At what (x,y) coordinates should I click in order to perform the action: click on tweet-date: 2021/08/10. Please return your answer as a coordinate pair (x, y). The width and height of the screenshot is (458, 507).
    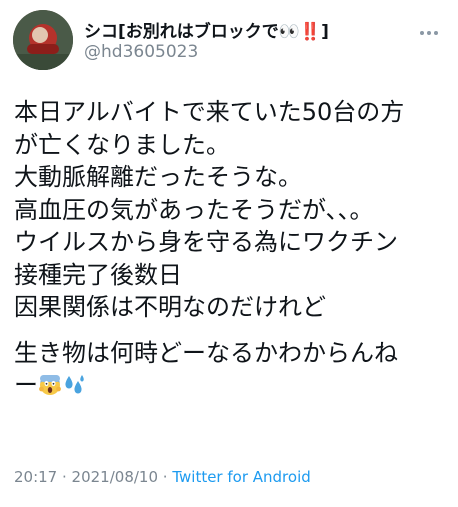
    Looking at the image, I should click on (115, 477).